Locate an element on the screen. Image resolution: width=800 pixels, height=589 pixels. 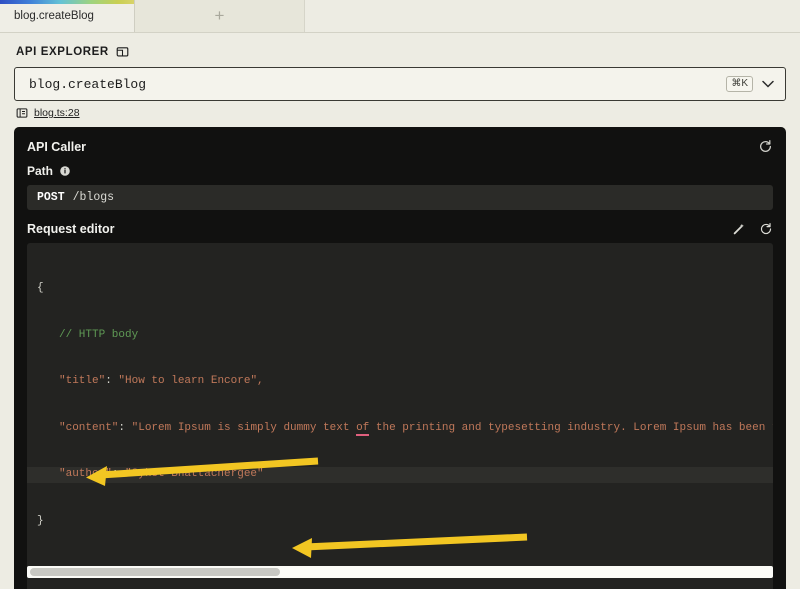
page-title: API EXPLORER is located at coordinates (62, 51).